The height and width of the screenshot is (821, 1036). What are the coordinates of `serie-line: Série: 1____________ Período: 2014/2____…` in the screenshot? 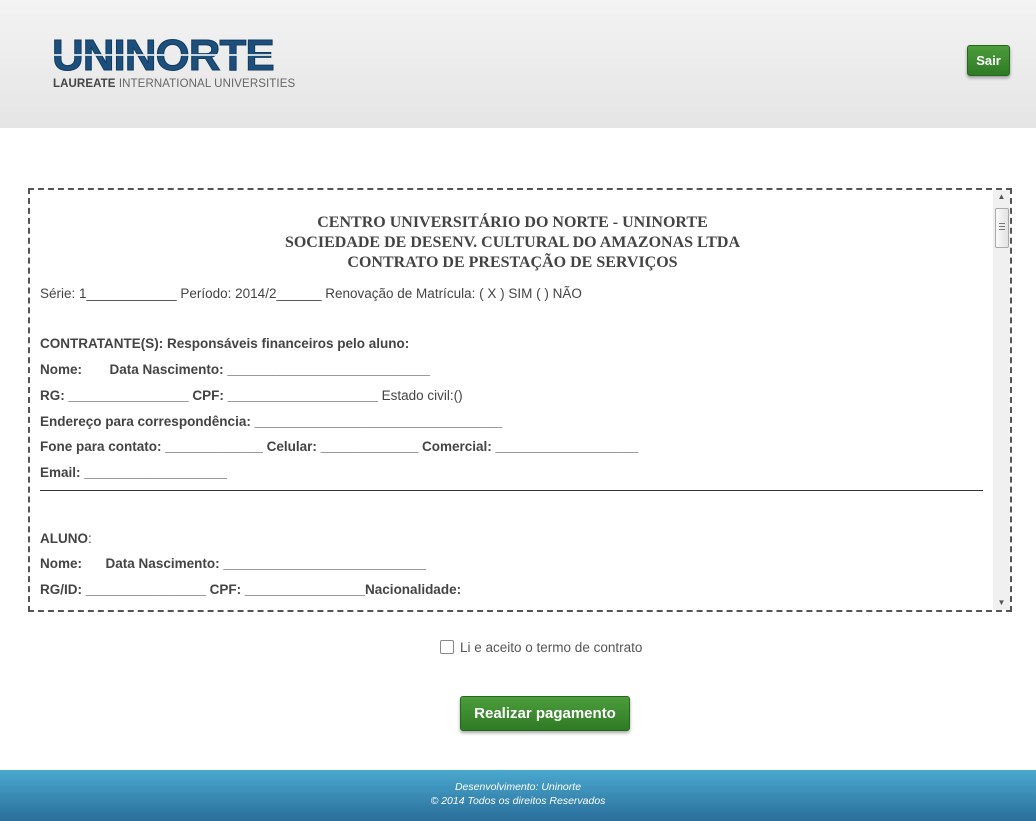 It's located at (311, 293).